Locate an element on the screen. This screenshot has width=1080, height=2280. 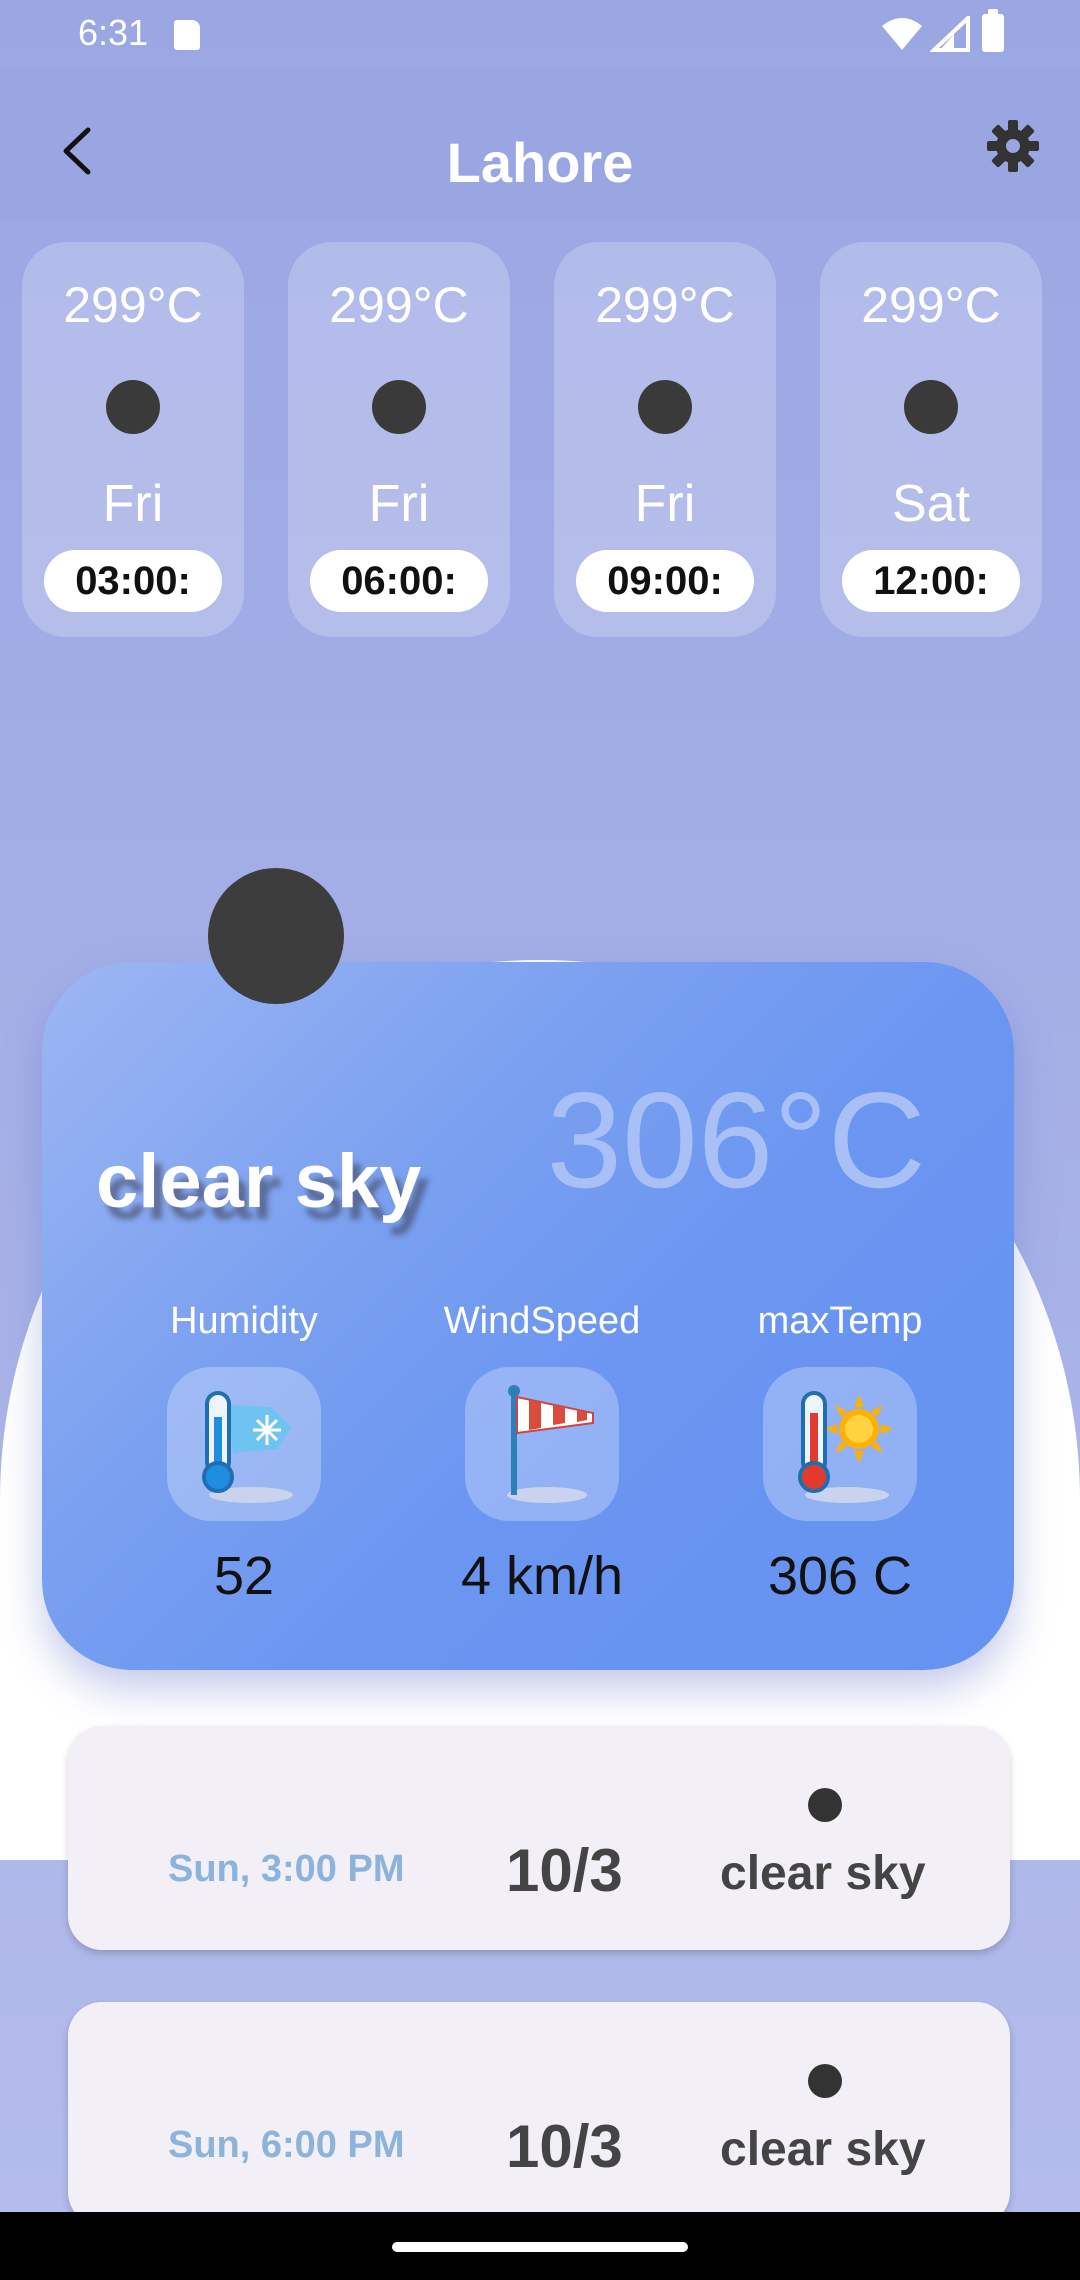
navigation-bar is located at coordinates (540, 2246).